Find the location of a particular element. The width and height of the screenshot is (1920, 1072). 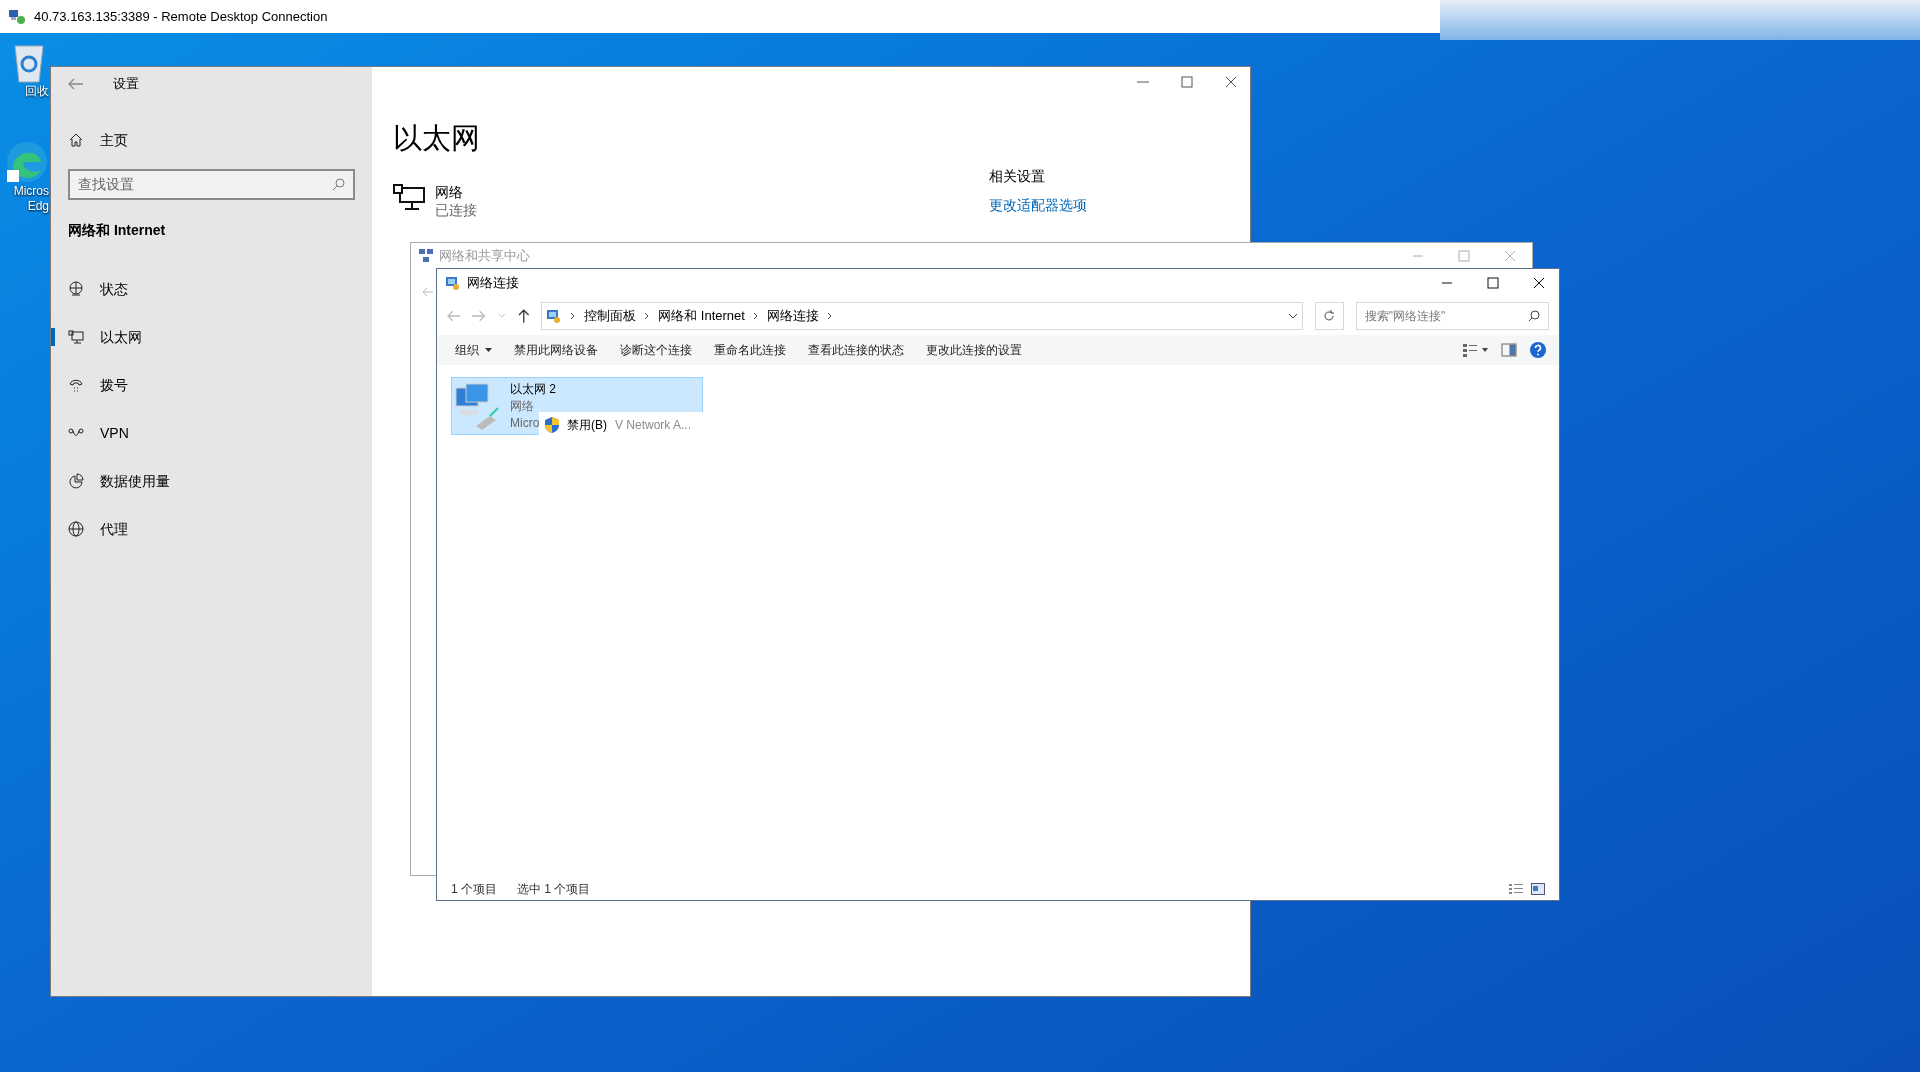

toolbar-button: 诊断这个连接 is located at coordinates (656, 350).